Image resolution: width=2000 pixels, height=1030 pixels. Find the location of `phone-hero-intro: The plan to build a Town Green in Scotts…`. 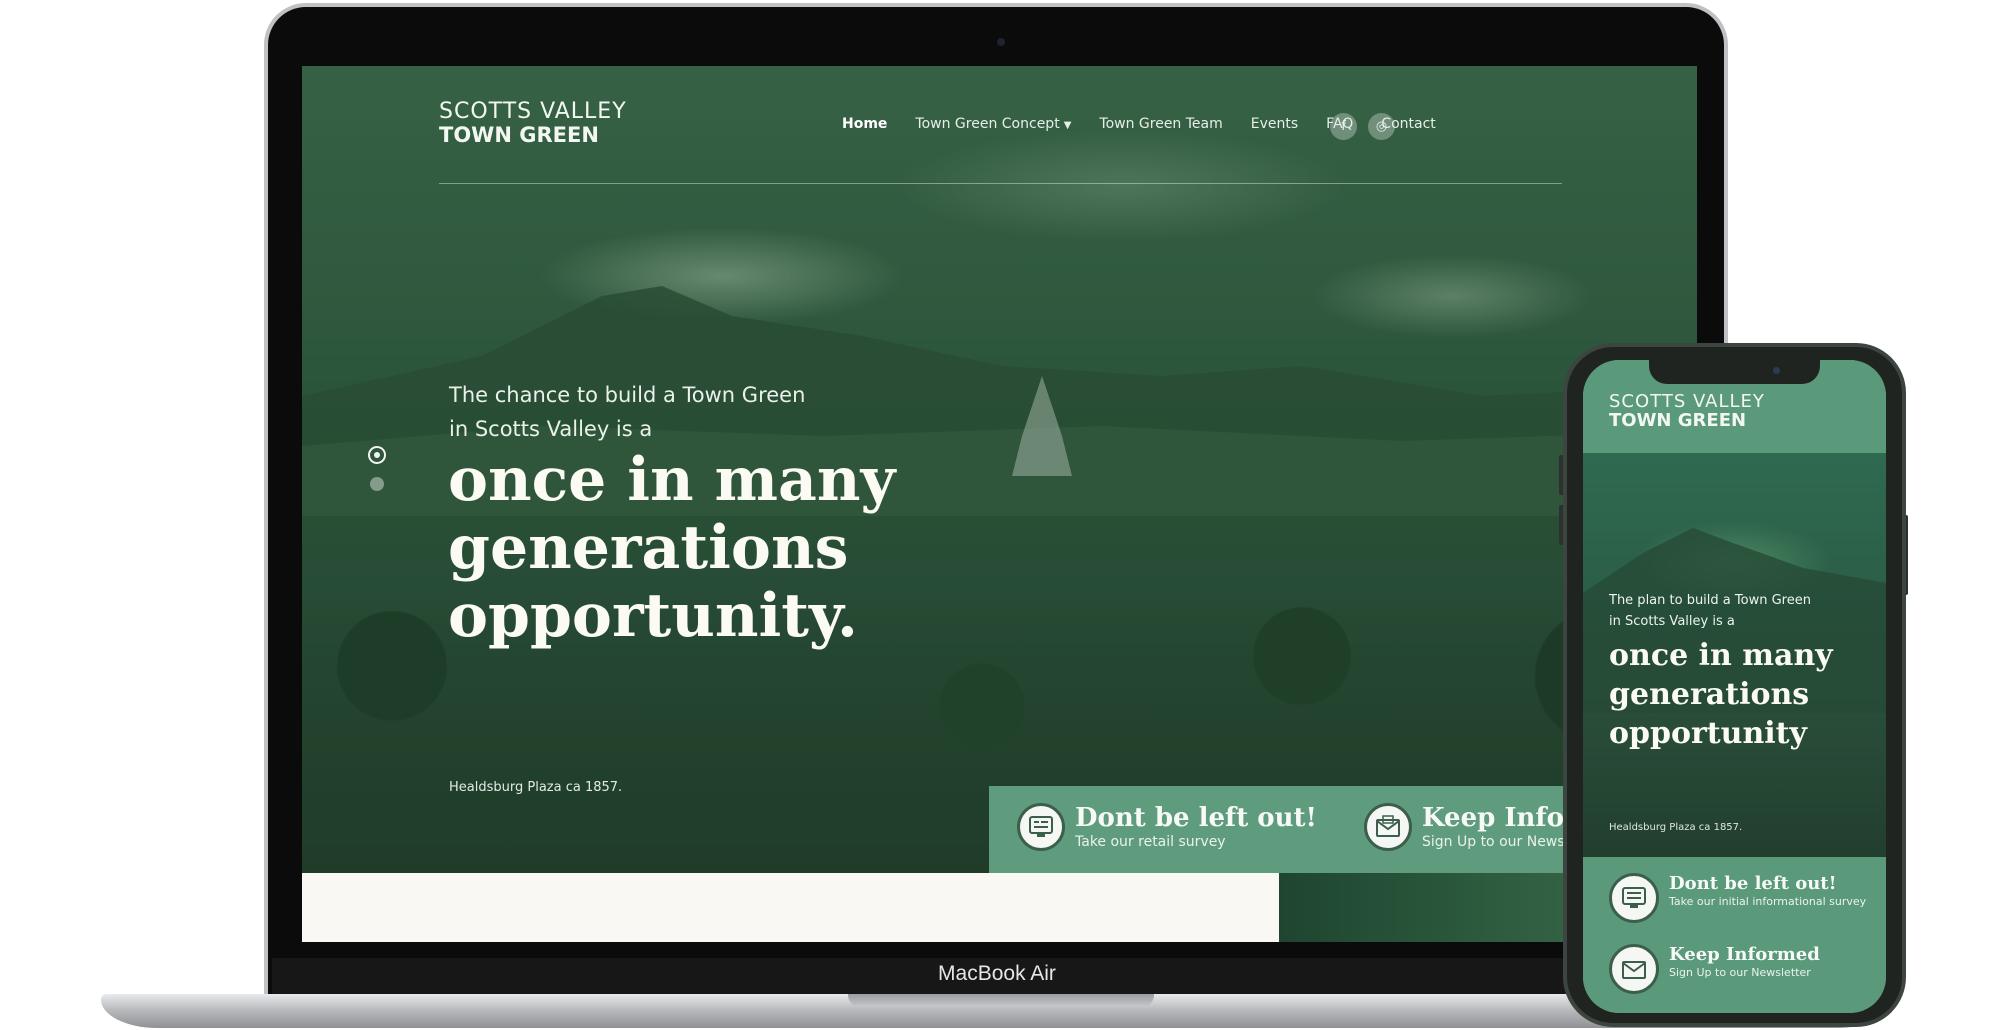

phone-hero-intro: The plan to build a Town Green in Scotts… is located at coordinates (1739, 611).